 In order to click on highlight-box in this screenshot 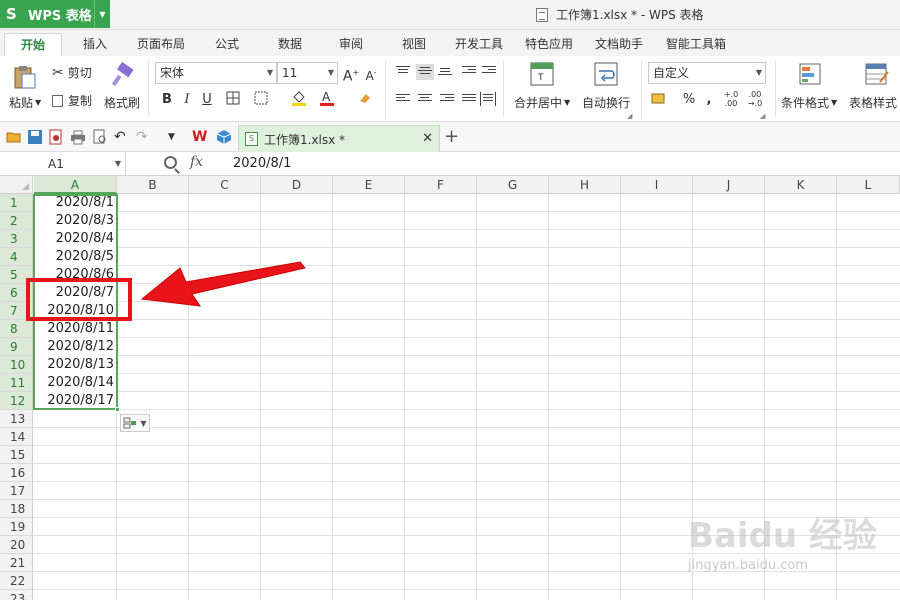, I will do `click(79, 299)`.